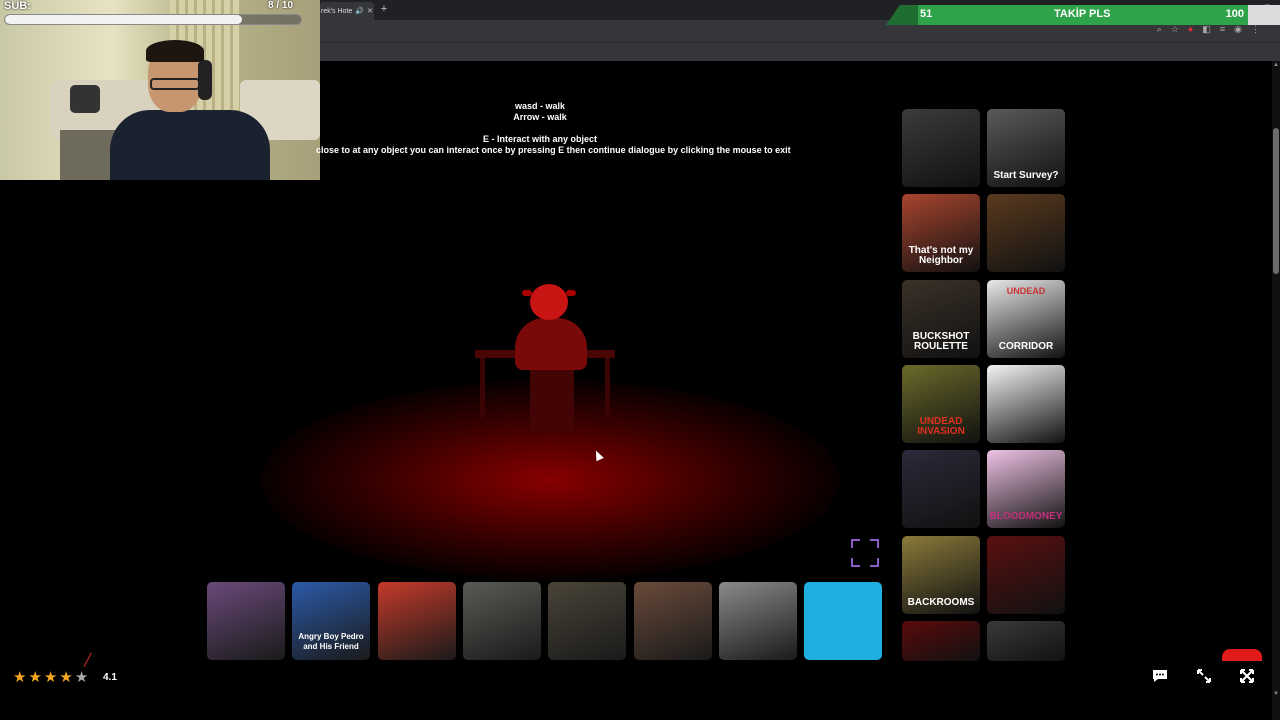 The image size is (1280, 720). I want to click on sub-goal-progress, so click(153, 19).